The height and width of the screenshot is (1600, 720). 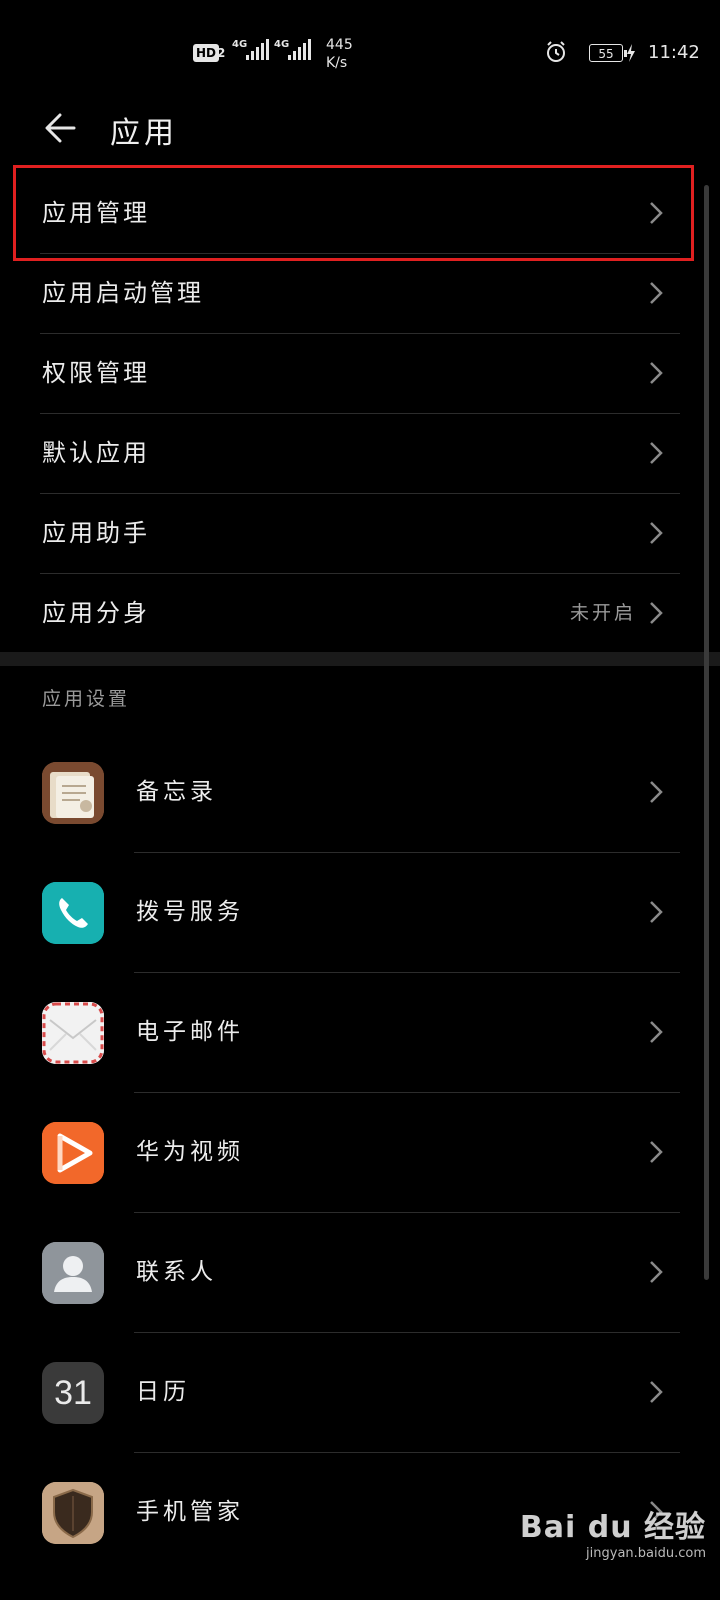 I want to click on app-label: 日历, so click(x=163, y=1392).